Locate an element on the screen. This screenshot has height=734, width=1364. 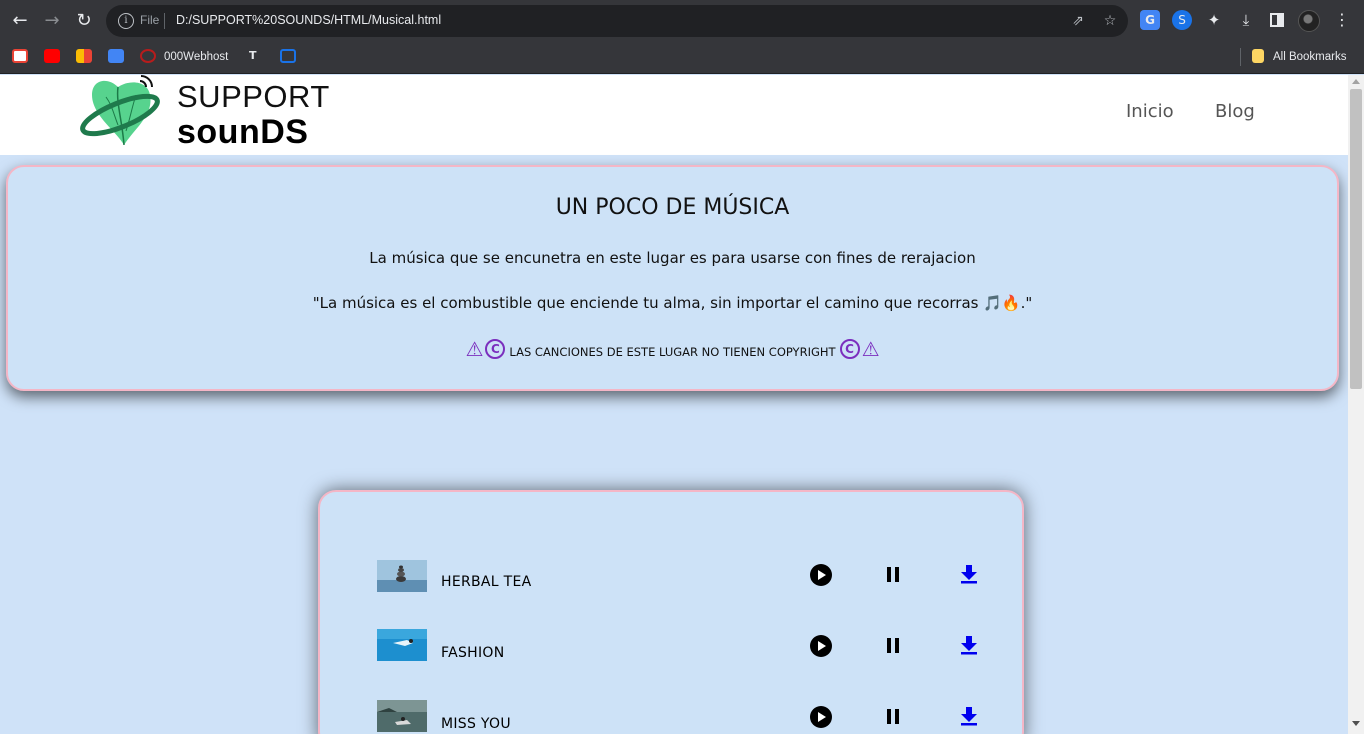
menu-kebab-icon: ⋮ is located at coordinates (1342, 20).